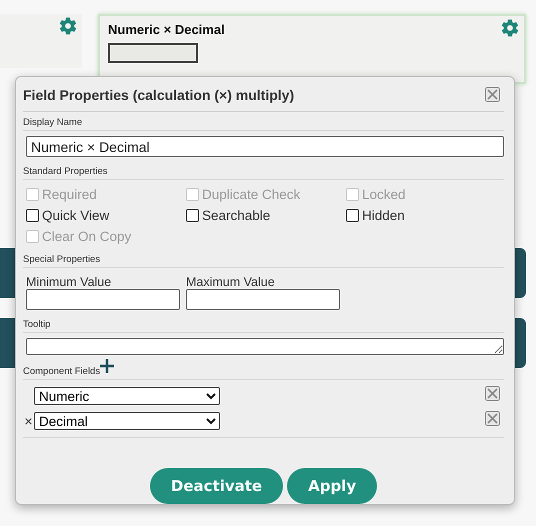 The height and width of the screenshot is (526, 536). Describe the element at coordinates (217, 486) in the screenshot. I see `deactivate-button: Deactivate` at that location.